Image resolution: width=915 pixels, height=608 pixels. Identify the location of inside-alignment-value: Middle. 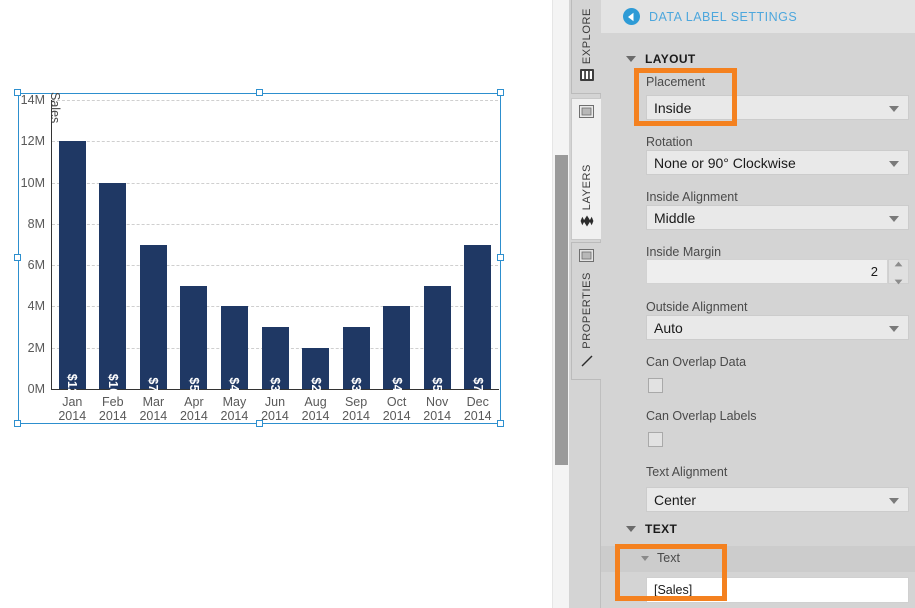
(675, 217).